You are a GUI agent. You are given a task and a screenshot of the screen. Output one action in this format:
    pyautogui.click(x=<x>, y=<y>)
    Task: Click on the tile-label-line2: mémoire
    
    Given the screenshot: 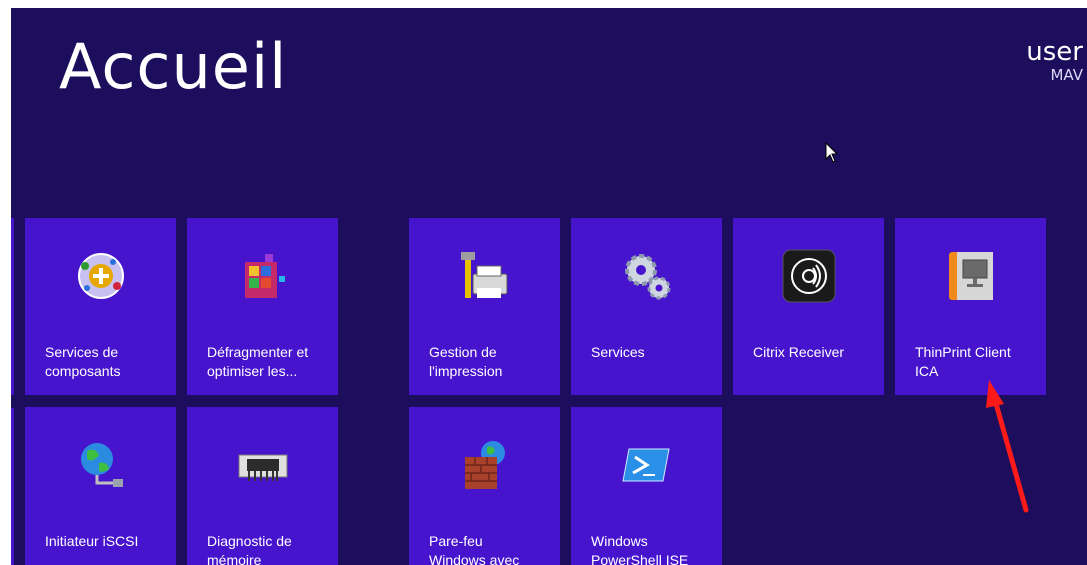 What is the action you would take?
    pyautogui.click(x=234, y=558)
    